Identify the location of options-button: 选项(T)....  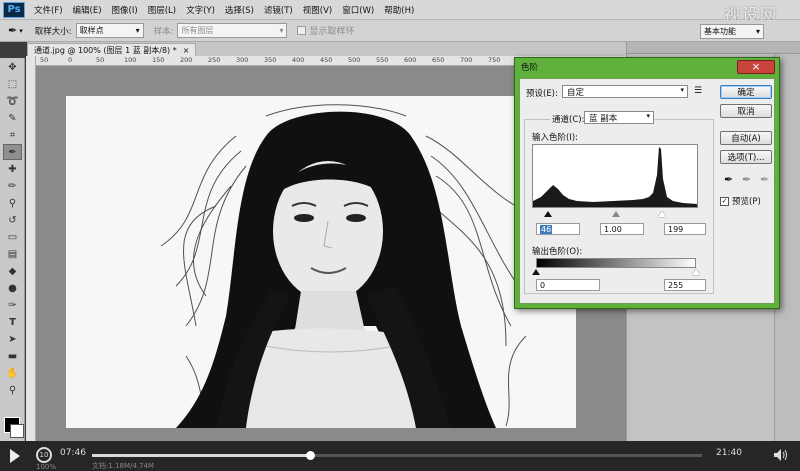
(746, 157).